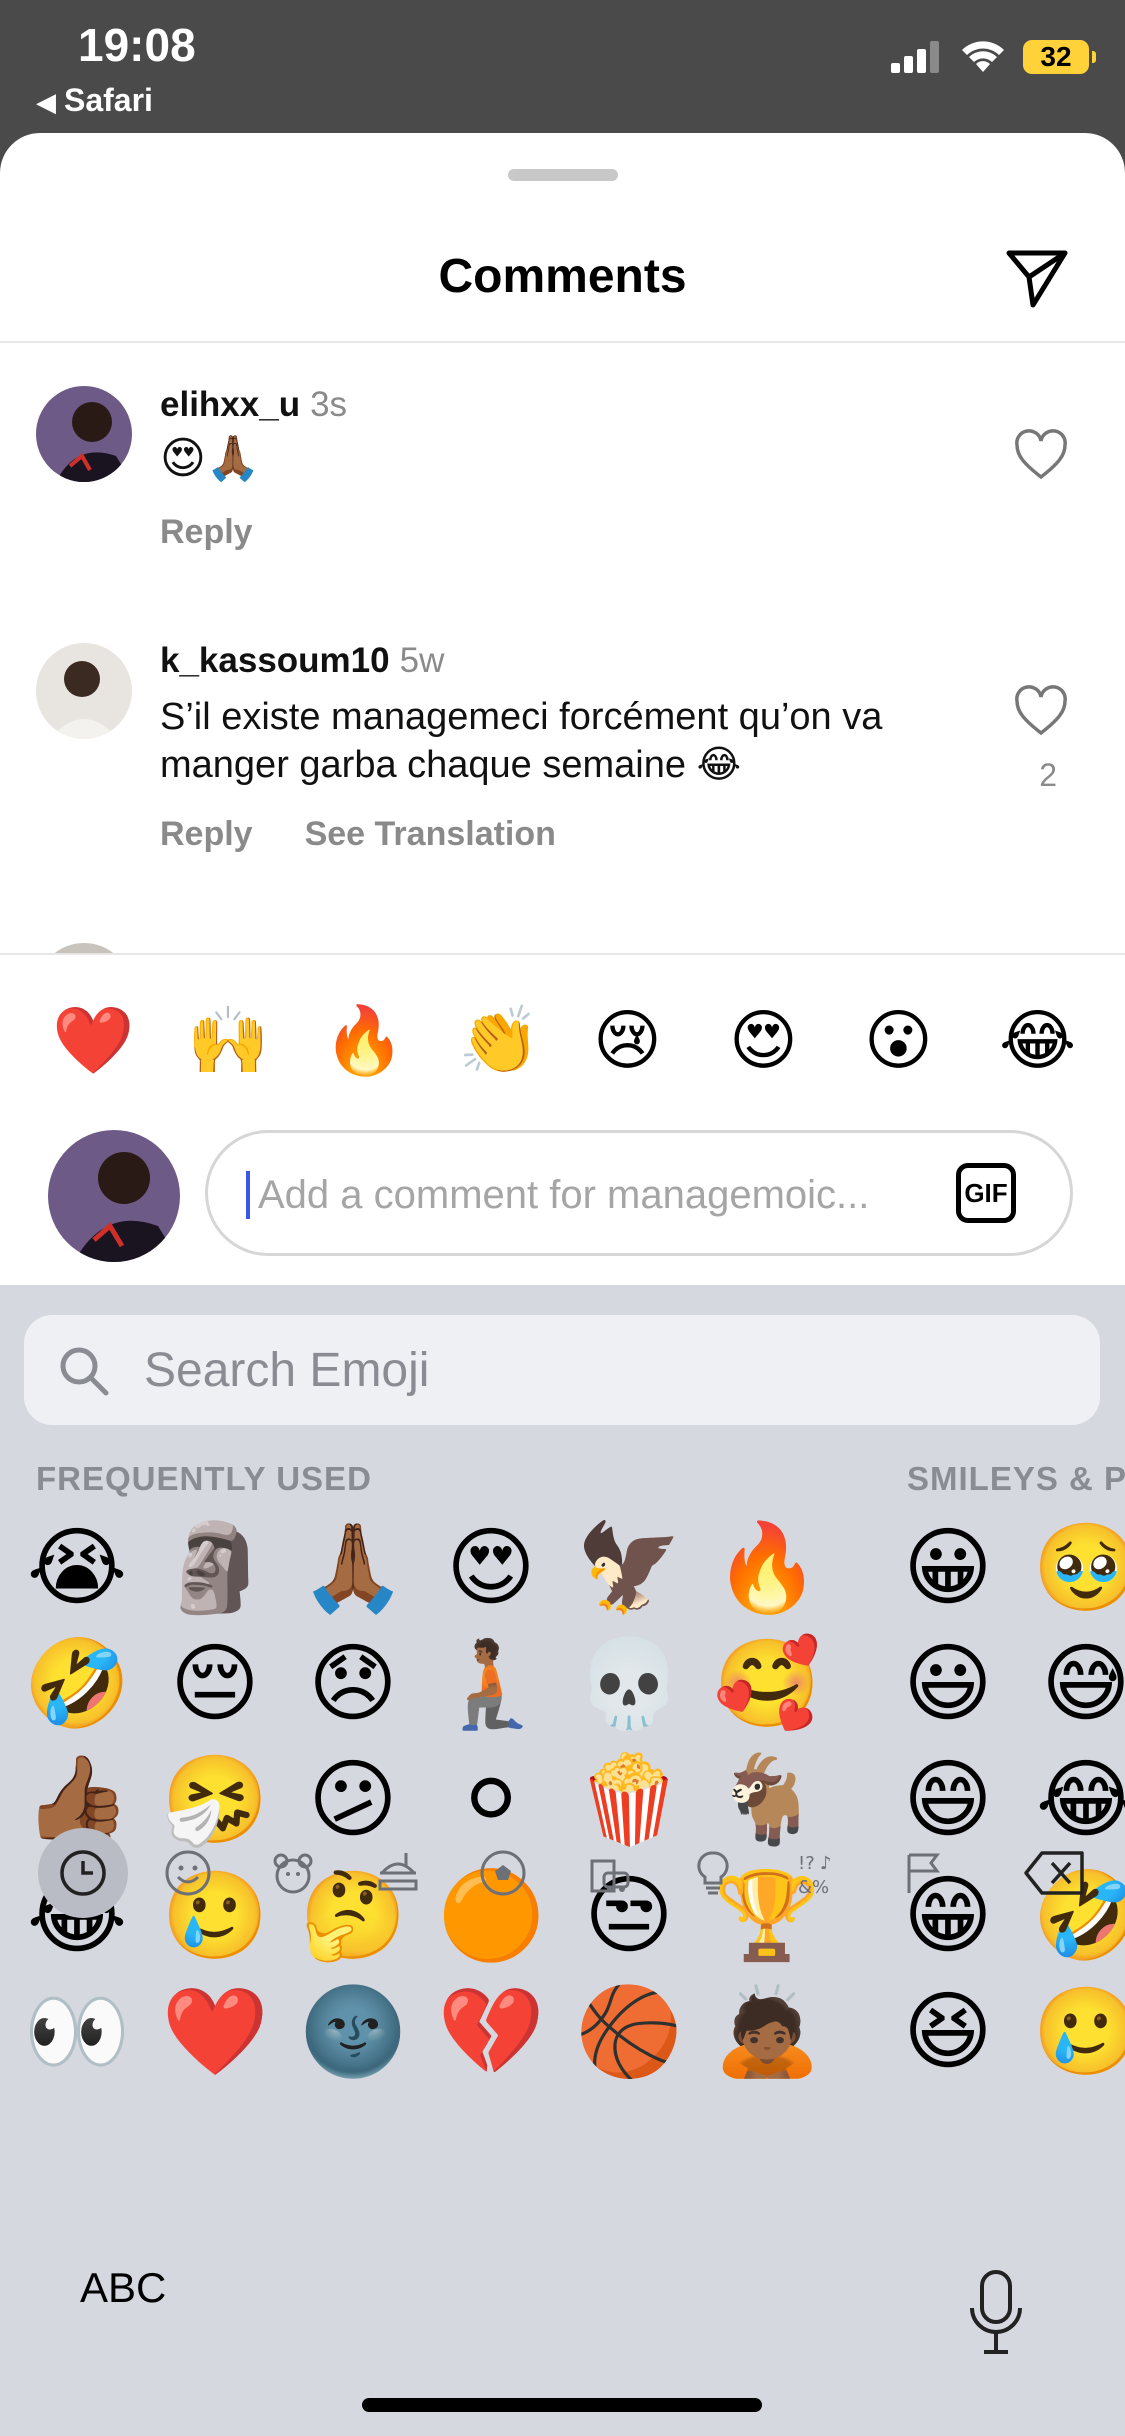 The height and width of the screenshot is (2436, 1125). I want to click on emoji-key: 💀, so click(629, 1684).